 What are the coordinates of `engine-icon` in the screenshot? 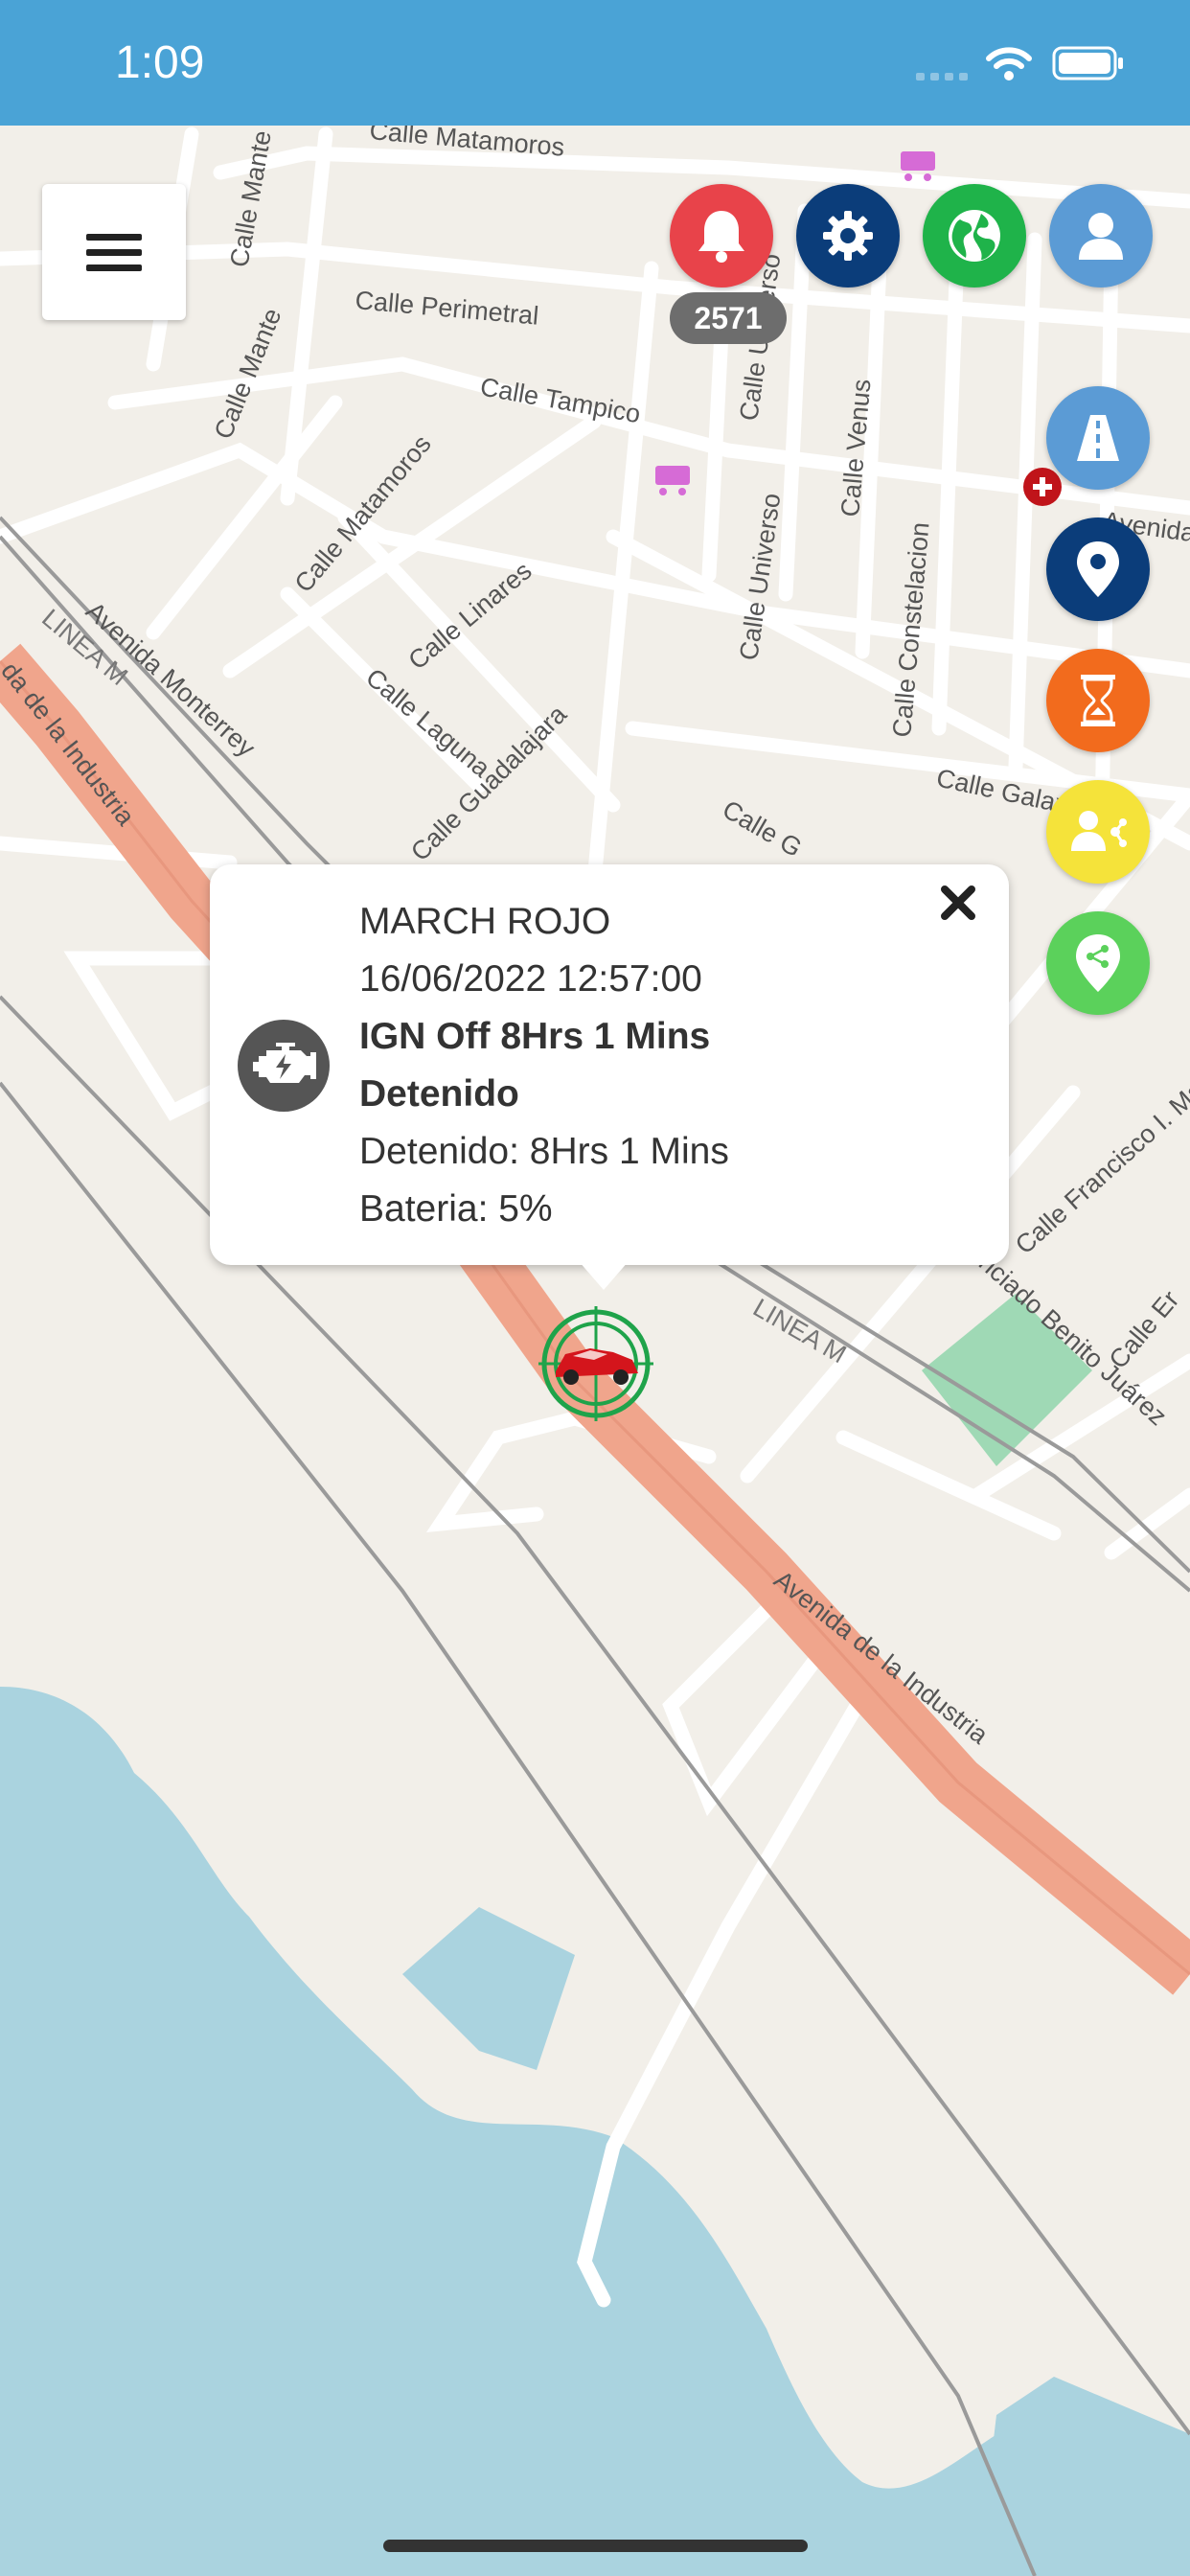 It's located at (284, 1066).